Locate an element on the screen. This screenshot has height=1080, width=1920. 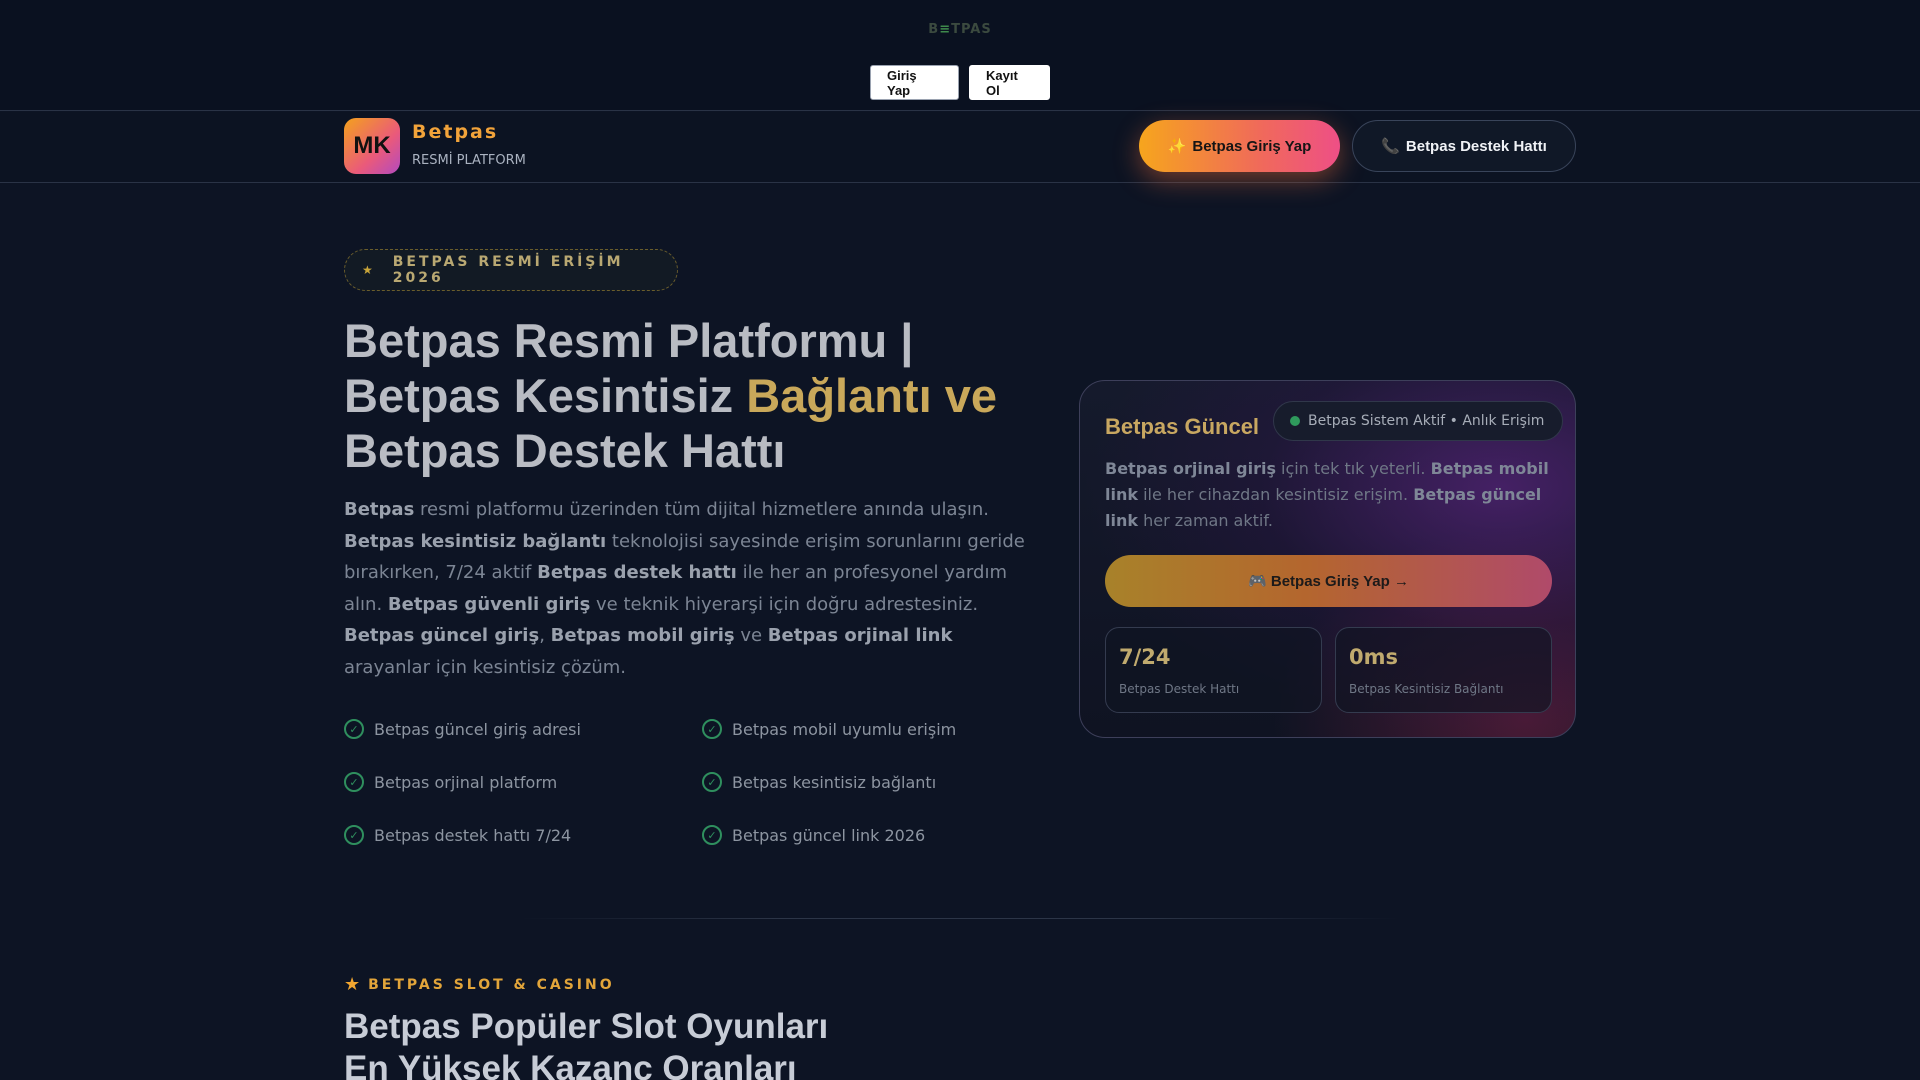
sparkles-icon: ✨ is located at coordinates (1177, 146).